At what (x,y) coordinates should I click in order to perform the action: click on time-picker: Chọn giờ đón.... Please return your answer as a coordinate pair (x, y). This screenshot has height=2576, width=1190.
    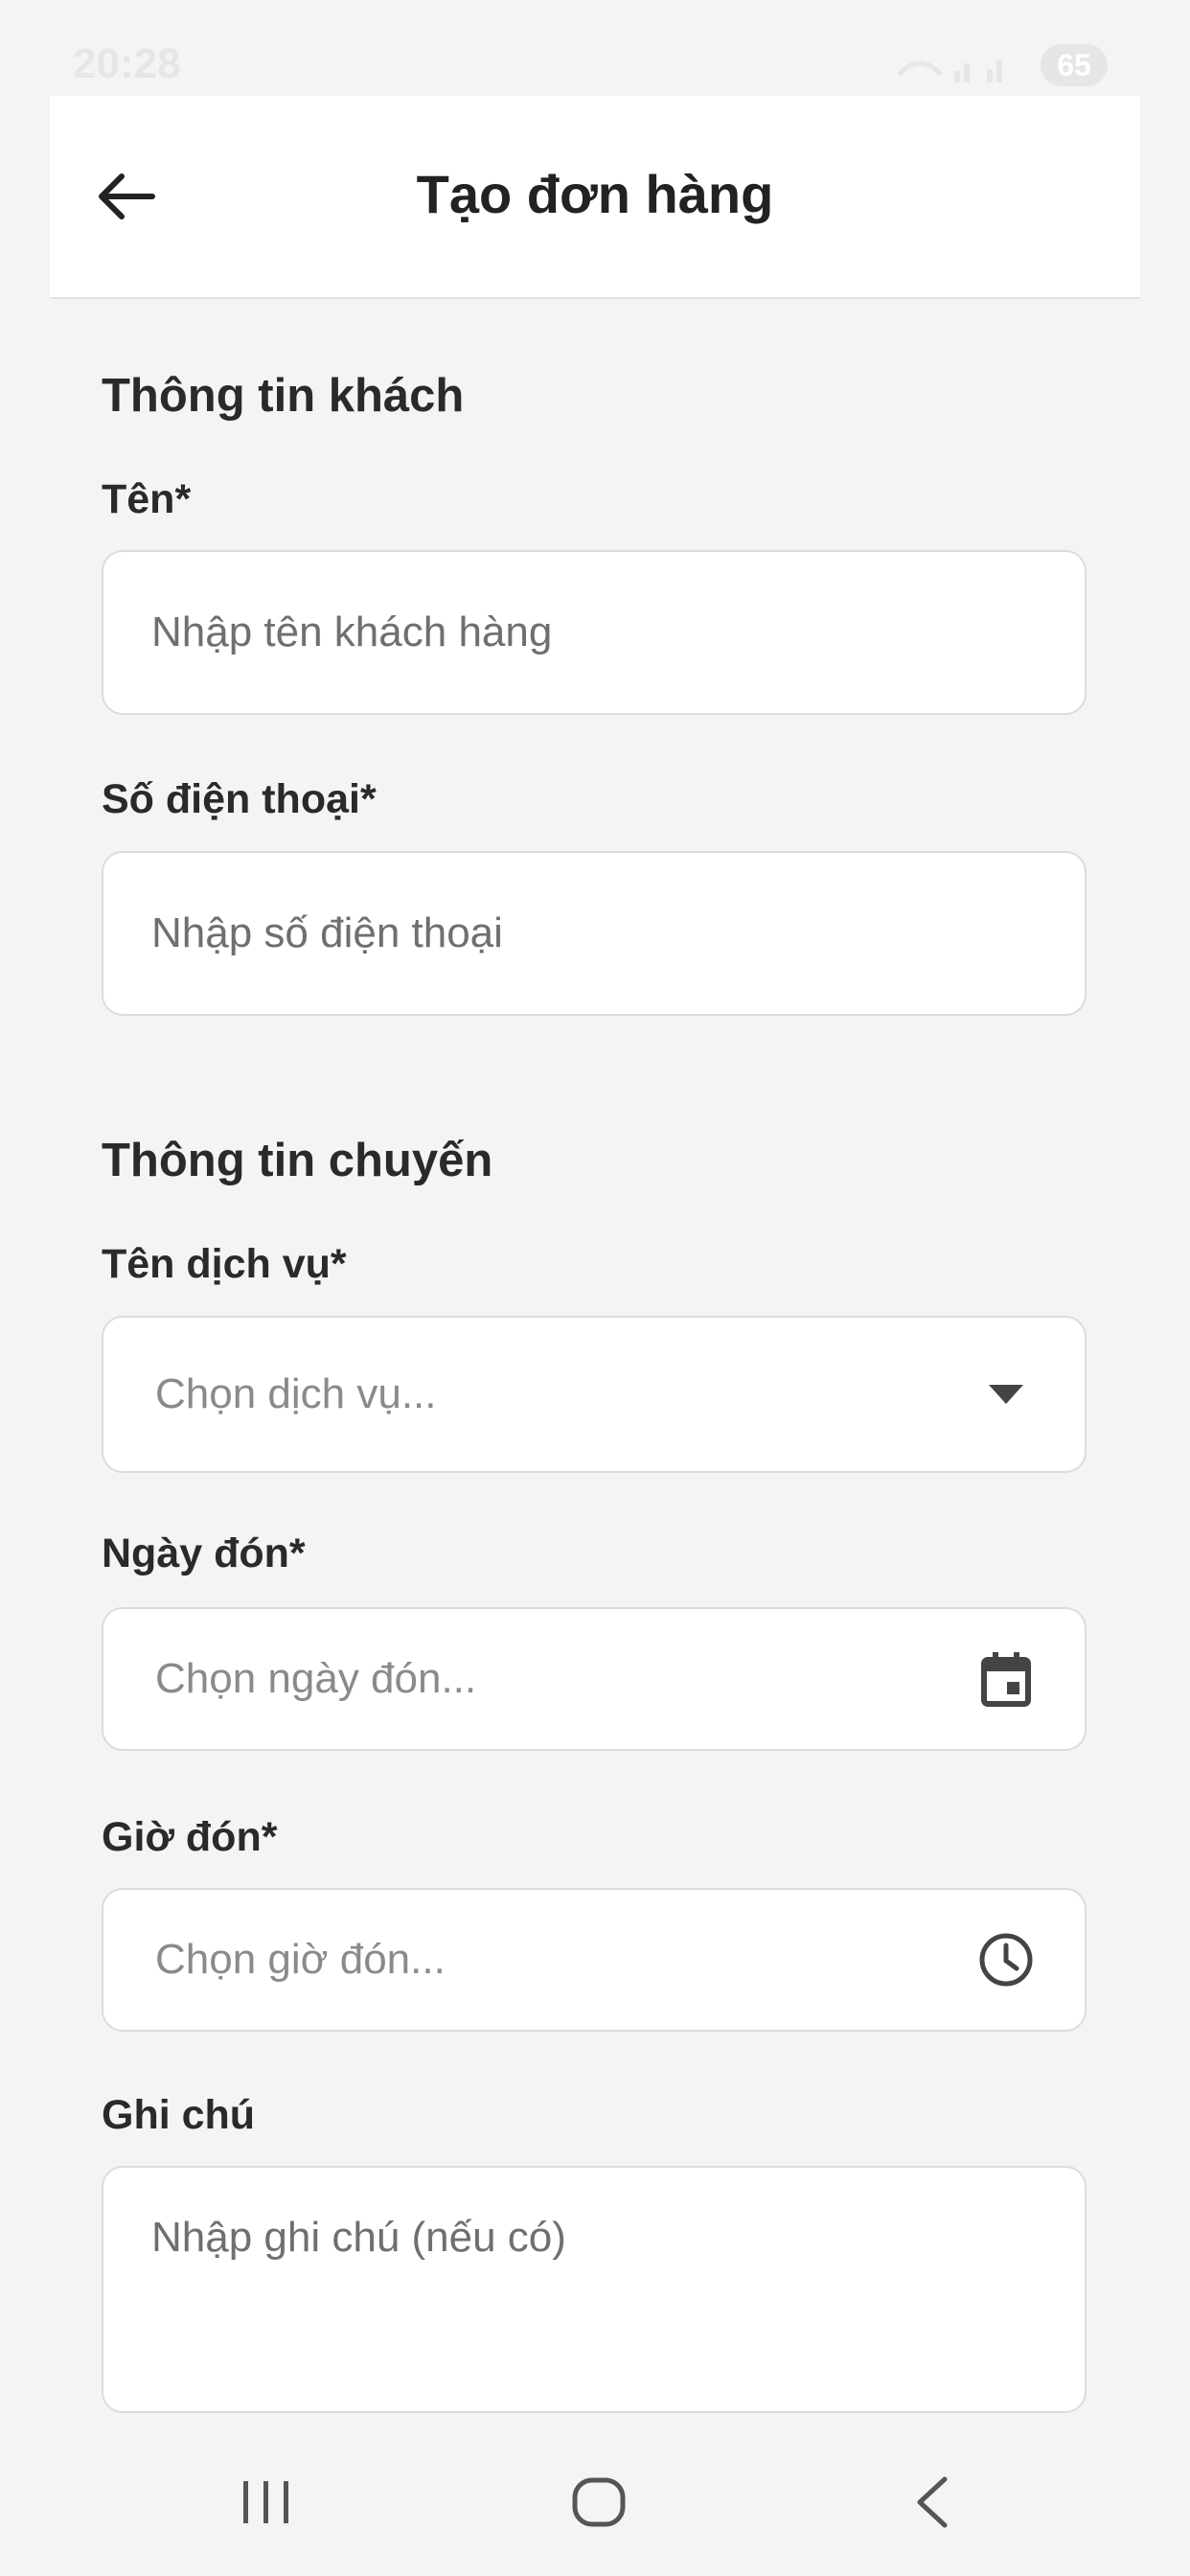
    Looking at the image, I should click on (594, 1960).